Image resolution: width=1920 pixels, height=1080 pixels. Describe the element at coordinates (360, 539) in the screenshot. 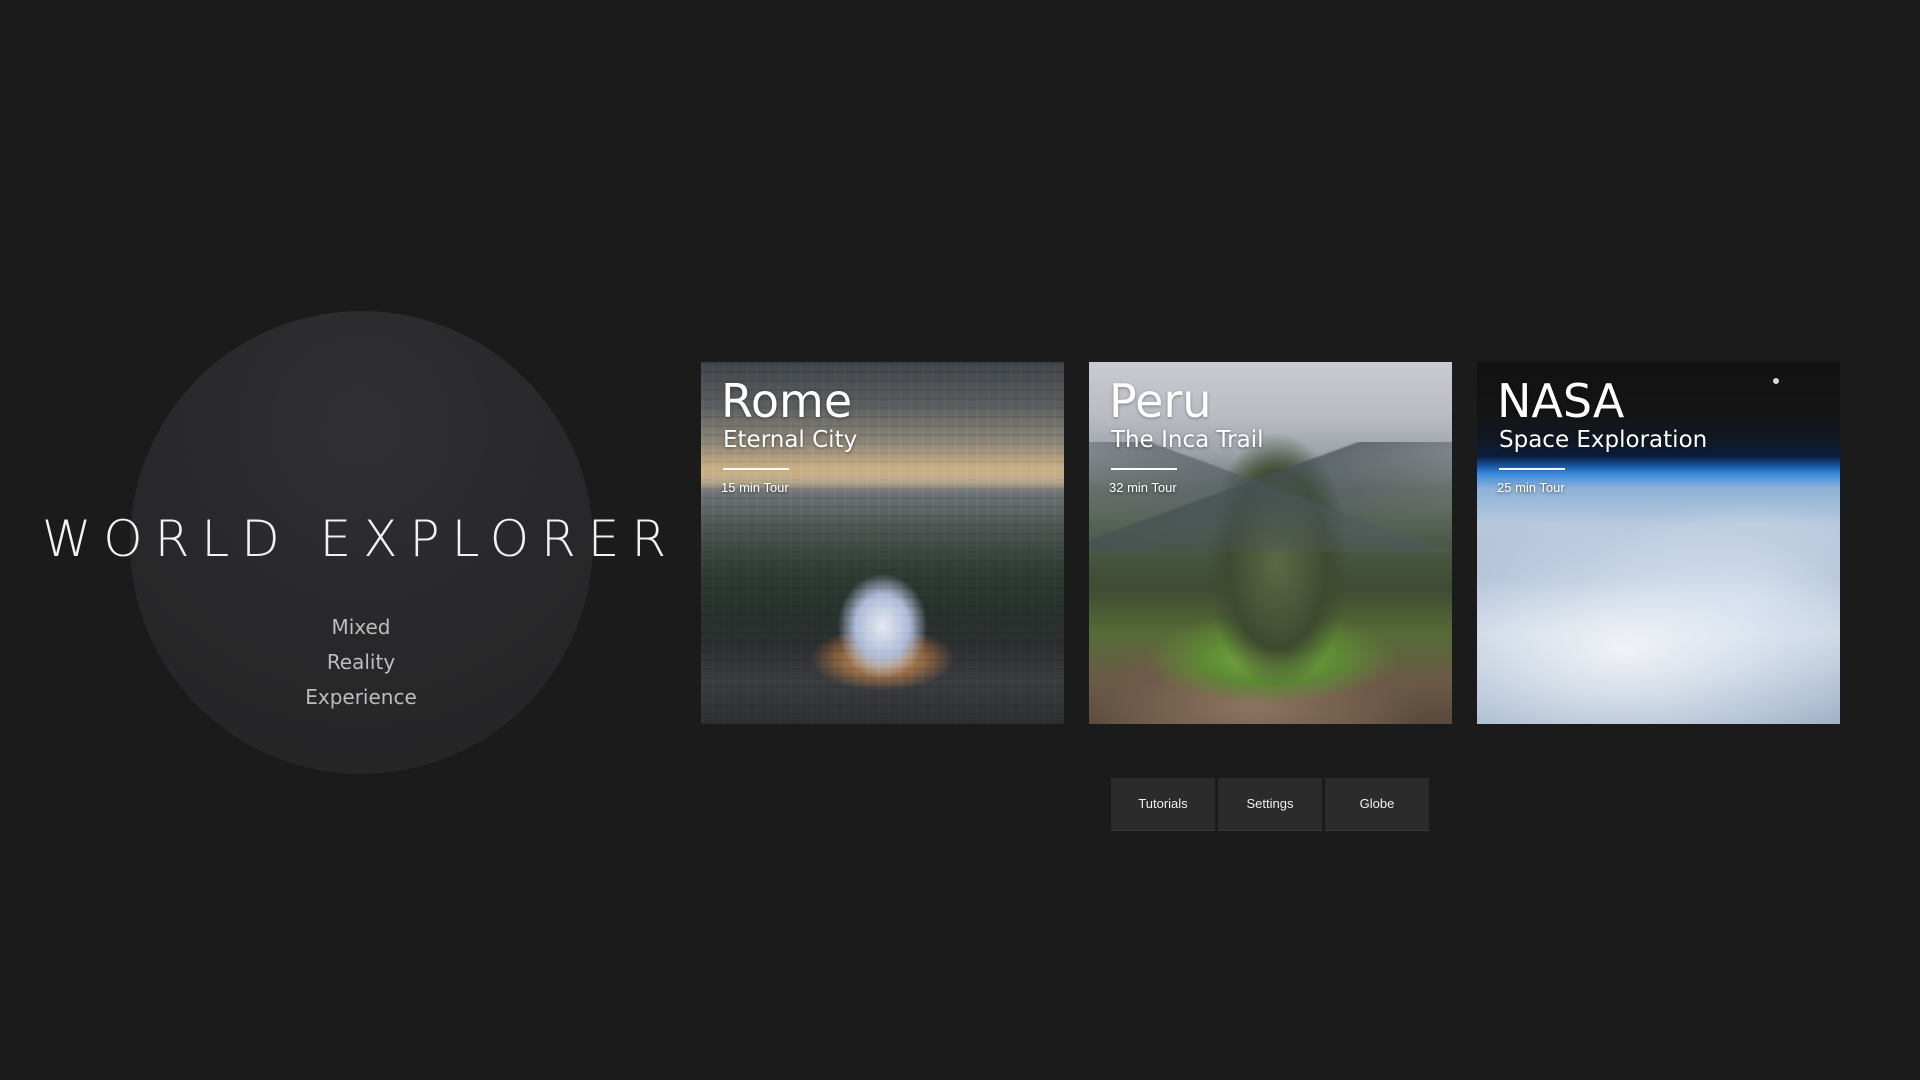

I see `app-title: WORLD EXPLORER` at that location.